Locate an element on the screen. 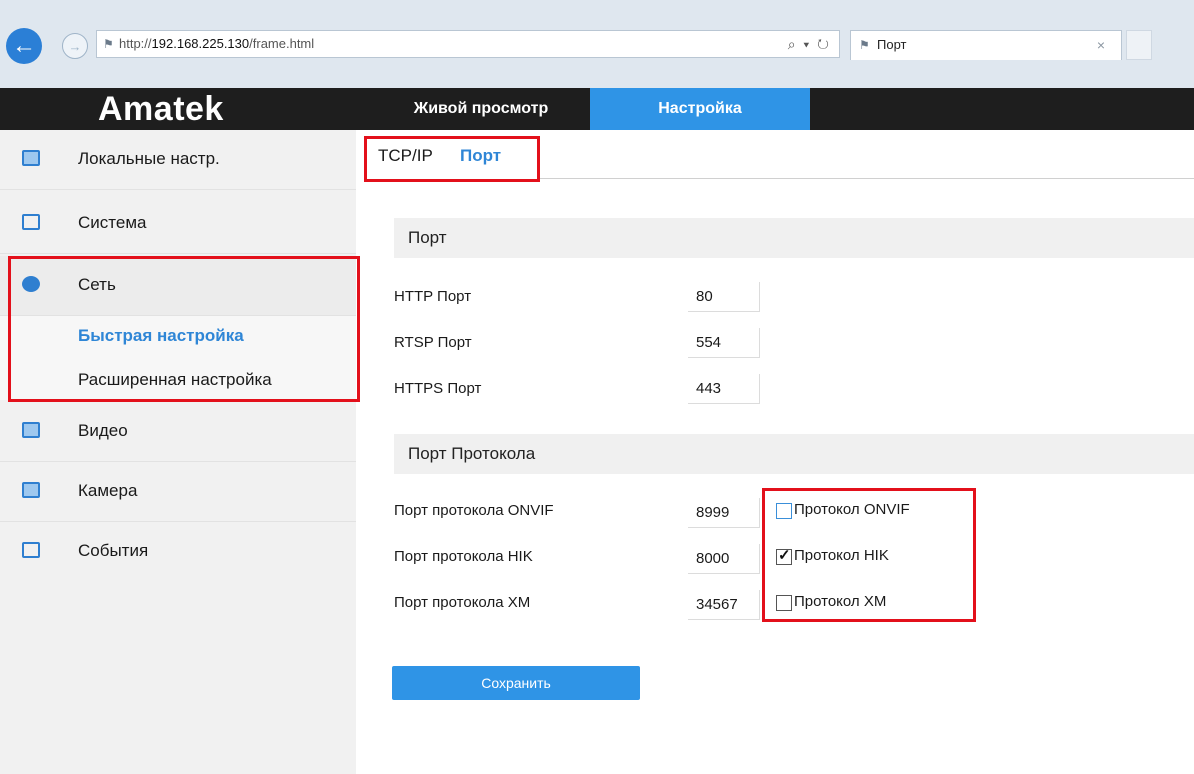  close-tab-icon: × is located at coordinates (1101, 45).